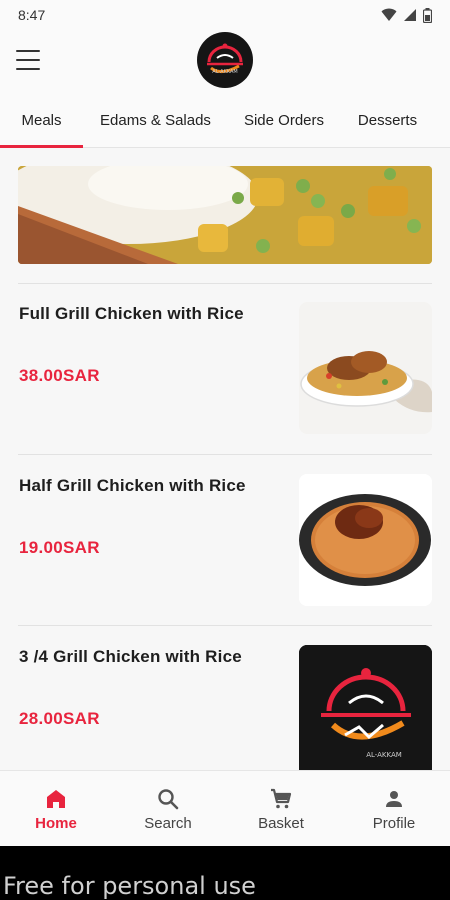  Describe the element at coordinates (56, 809) in the screenshot. I see `nav-home: Home` at that location.